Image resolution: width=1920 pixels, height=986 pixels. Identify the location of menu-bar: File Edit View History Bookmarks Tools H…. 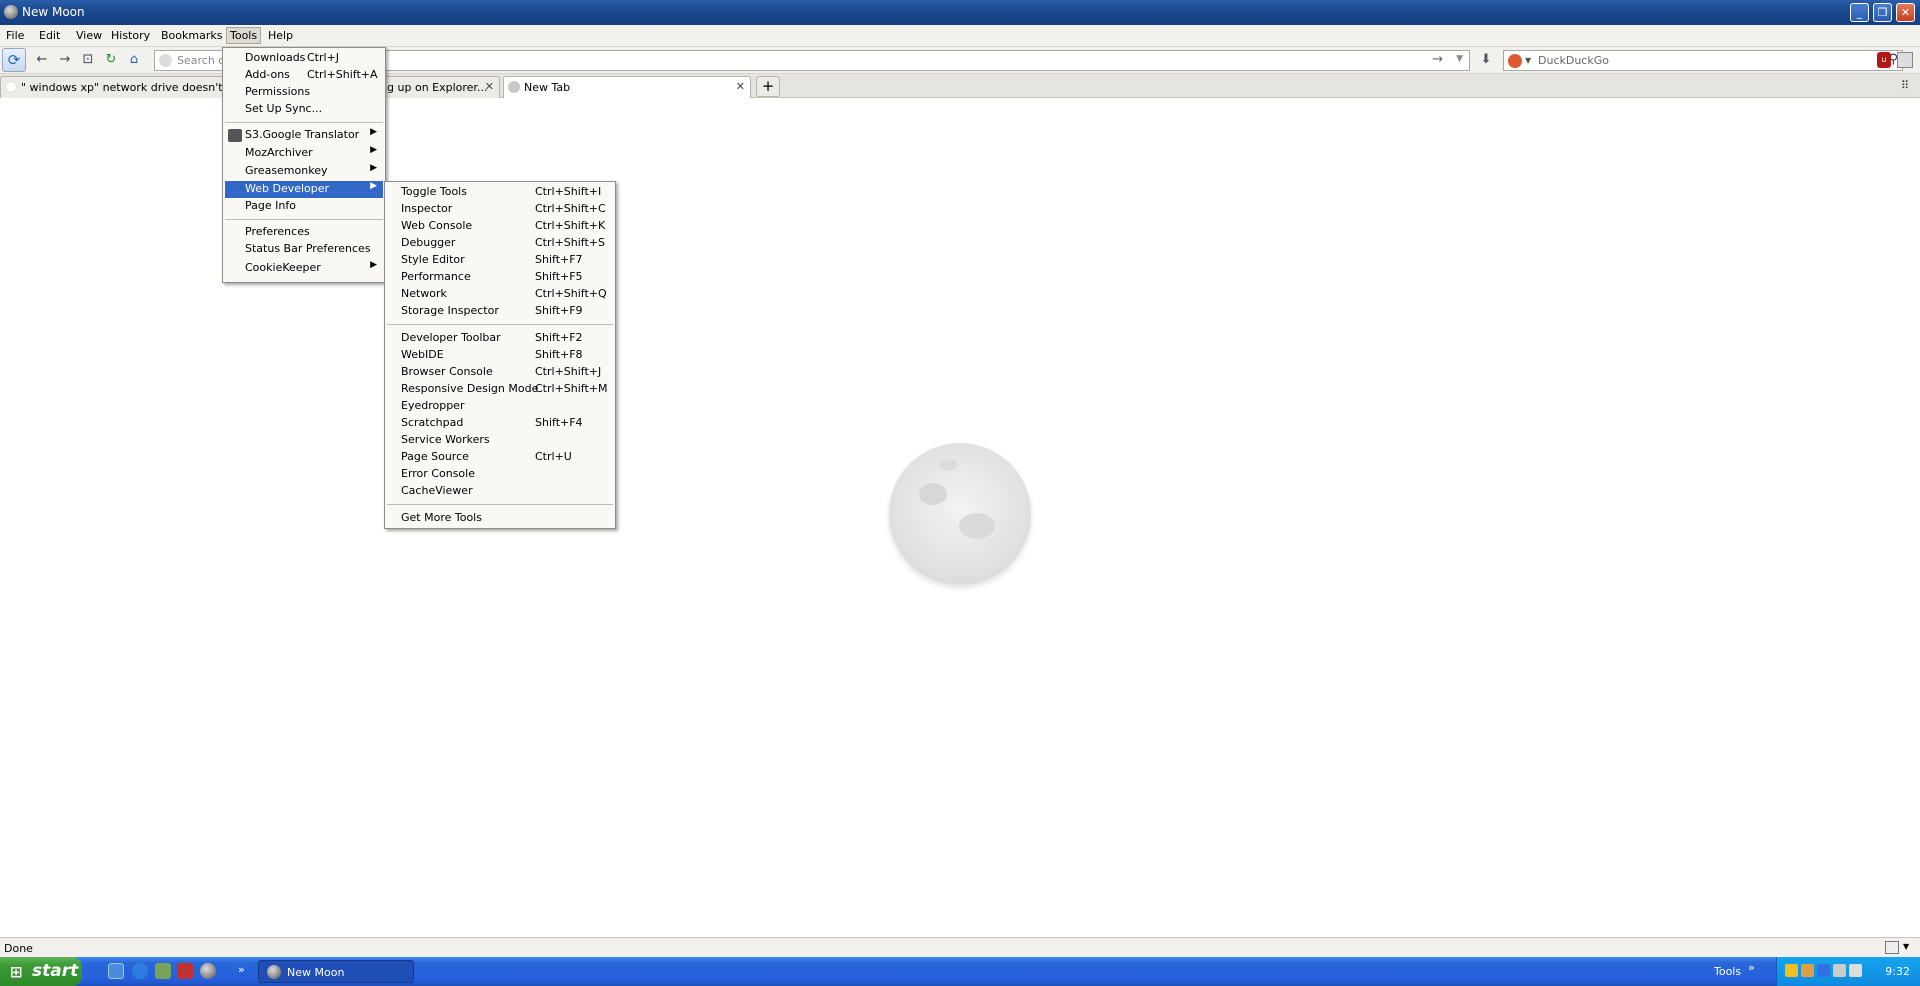
(960, 36).